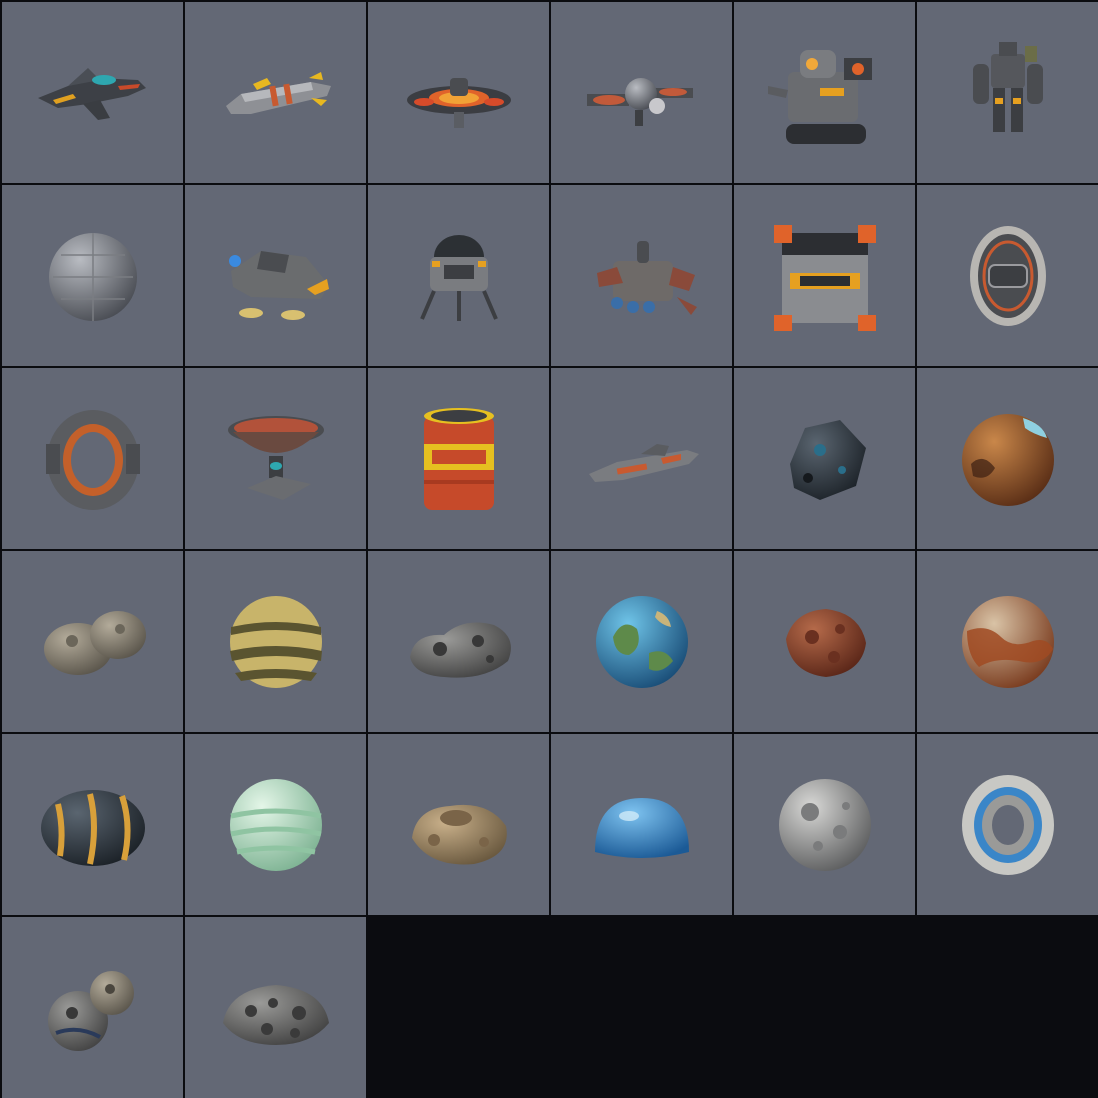  I want to click on saucer-station-icon, so click(459, 93).